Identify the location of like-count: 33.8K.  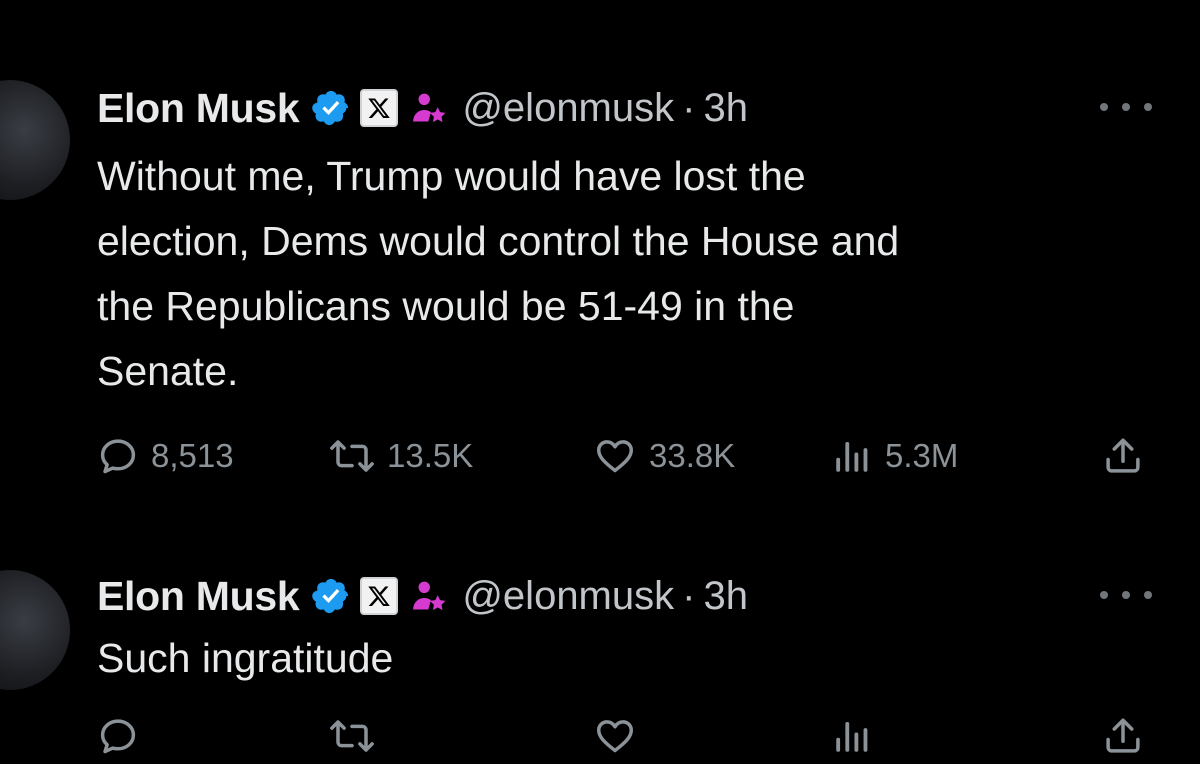
(692, 455).